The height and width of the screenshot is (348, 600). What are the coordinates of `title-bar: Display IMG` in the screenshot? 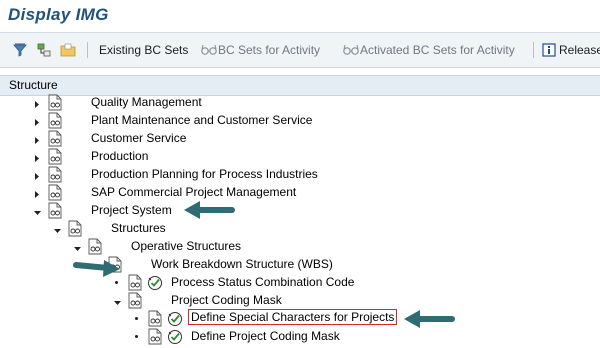 It's located at (300, 16).